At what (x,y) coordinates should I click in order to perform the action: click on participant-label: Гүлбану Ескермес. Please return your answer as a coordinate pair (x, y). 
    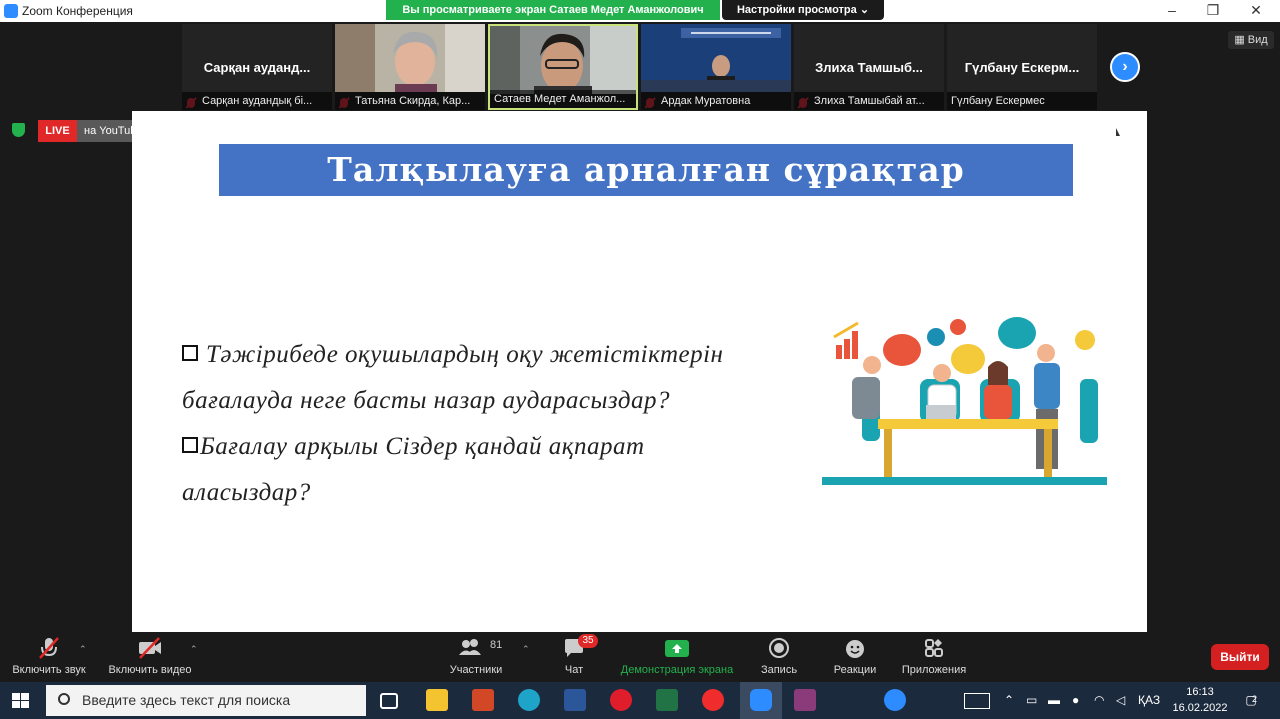
    Looking at the image, I should click on (1022, 101).